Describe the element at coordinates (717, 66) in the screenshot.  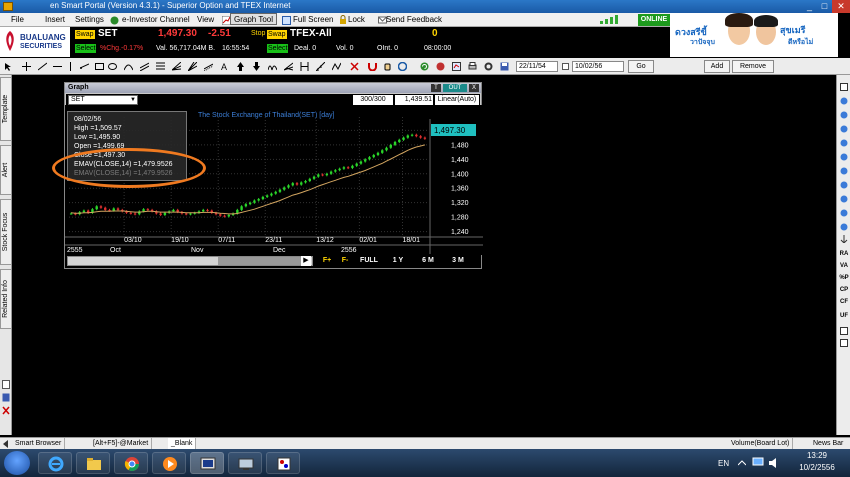
I see `add-button: Add` at that location.